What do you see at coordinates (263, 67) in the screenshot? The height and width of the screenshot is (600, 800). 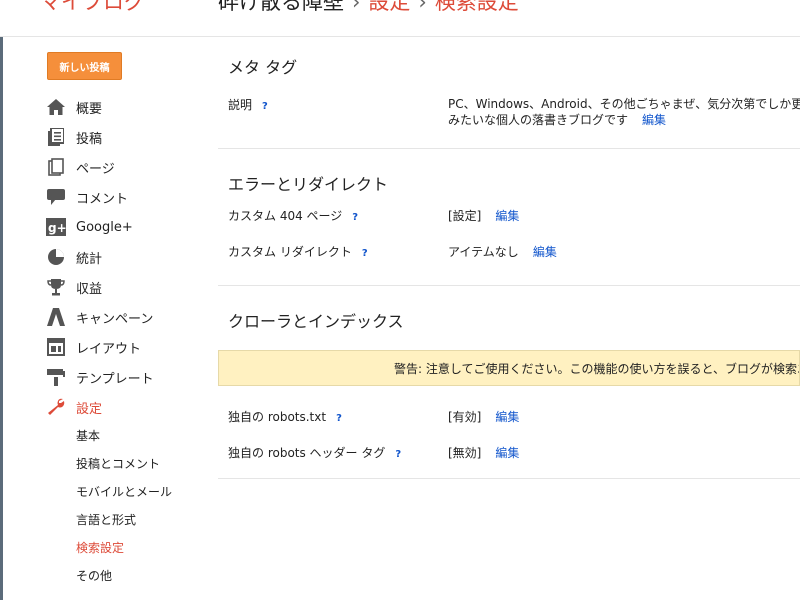 I see `section-title: メタ タグ` at bounding box center [263, 67].